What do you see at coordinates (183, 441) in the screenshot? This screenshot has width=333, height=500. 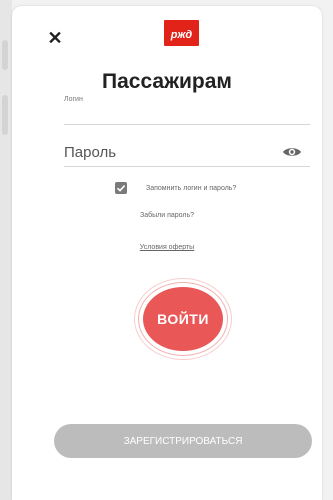 I see `register-button: ЗАРЕГИСТРИРОВАТЬСЯ` at bounding box center [183, 441].